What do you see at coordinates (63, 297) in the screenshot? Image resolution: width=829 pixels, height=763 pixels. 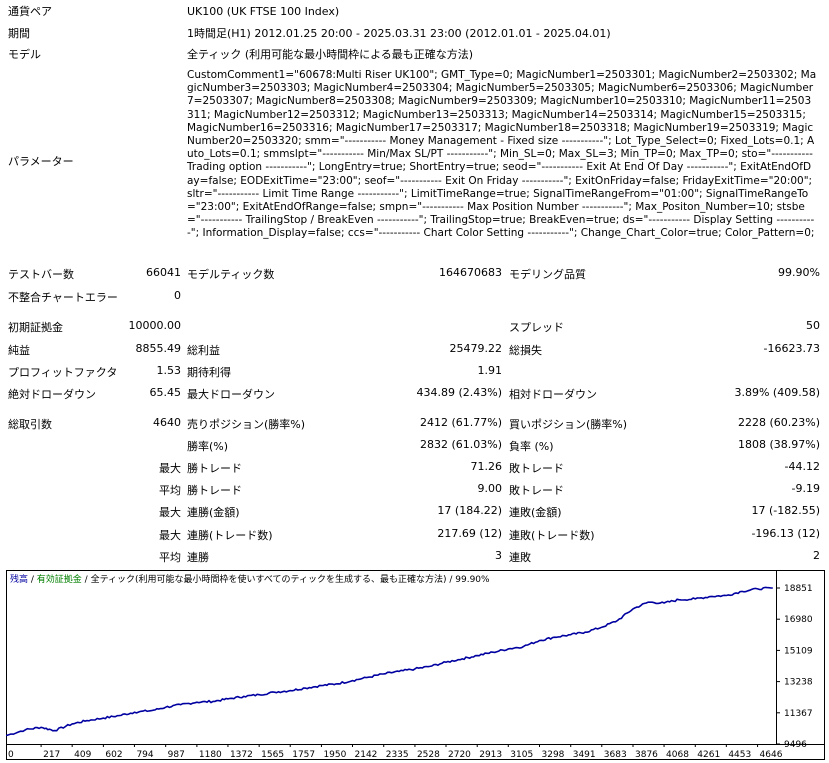 I see `mismatch-label: 不整合チャートエラー` at bounding box center [63, 297].